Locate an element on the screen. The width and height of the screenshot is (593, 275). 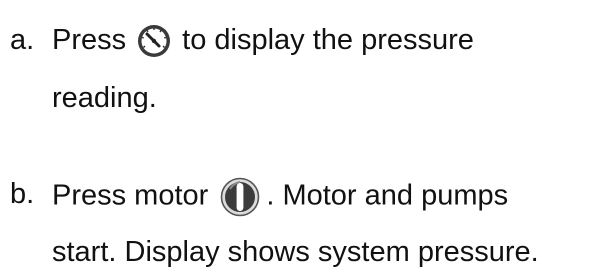
step-b-line-1: b. Press motor . Motor and pumps is located at coordinates (259, 197).